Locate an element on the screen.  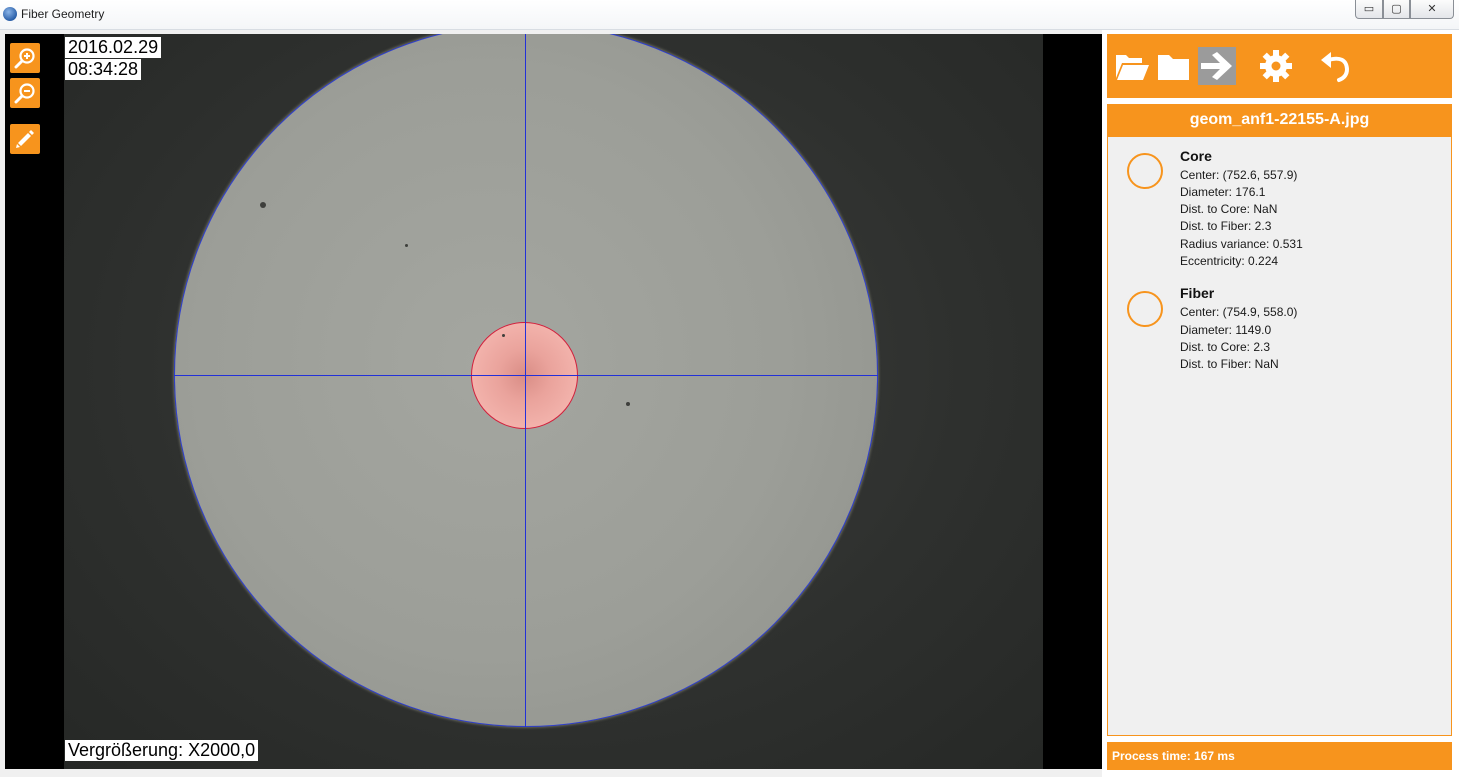
zoom-in-icon is located at coordinates (24, 58).